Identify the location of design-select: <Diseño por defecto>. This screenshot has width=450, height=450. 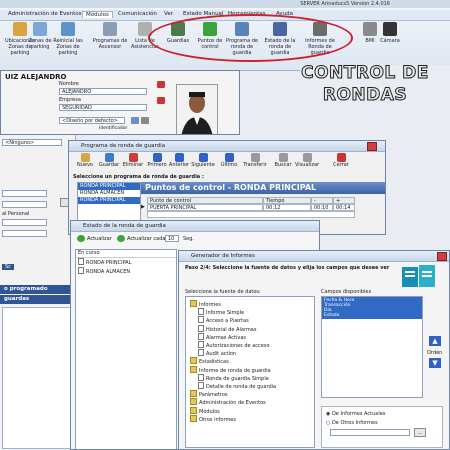
(92, 120).